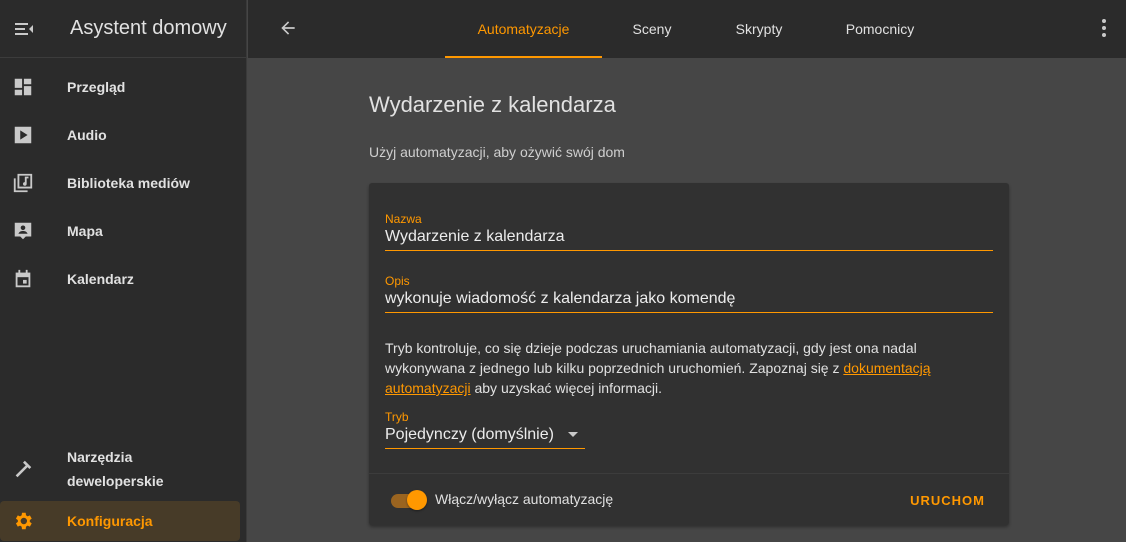 The height and width of the screenshot is (542, 1126). Describe the element at coordinates (492, 104) in the screenshot. I see `page-title: Wydarzenie z kalendarza` at that location.